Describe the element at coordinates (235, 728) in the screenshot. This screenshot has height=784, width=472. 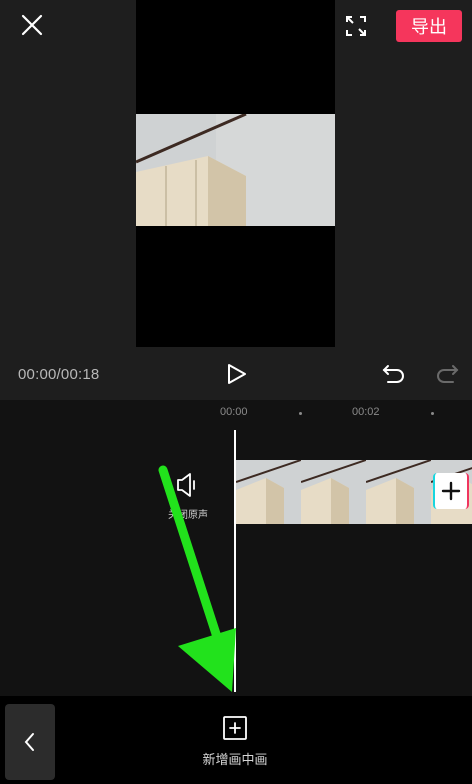
I see `add-square-icon` at that location.